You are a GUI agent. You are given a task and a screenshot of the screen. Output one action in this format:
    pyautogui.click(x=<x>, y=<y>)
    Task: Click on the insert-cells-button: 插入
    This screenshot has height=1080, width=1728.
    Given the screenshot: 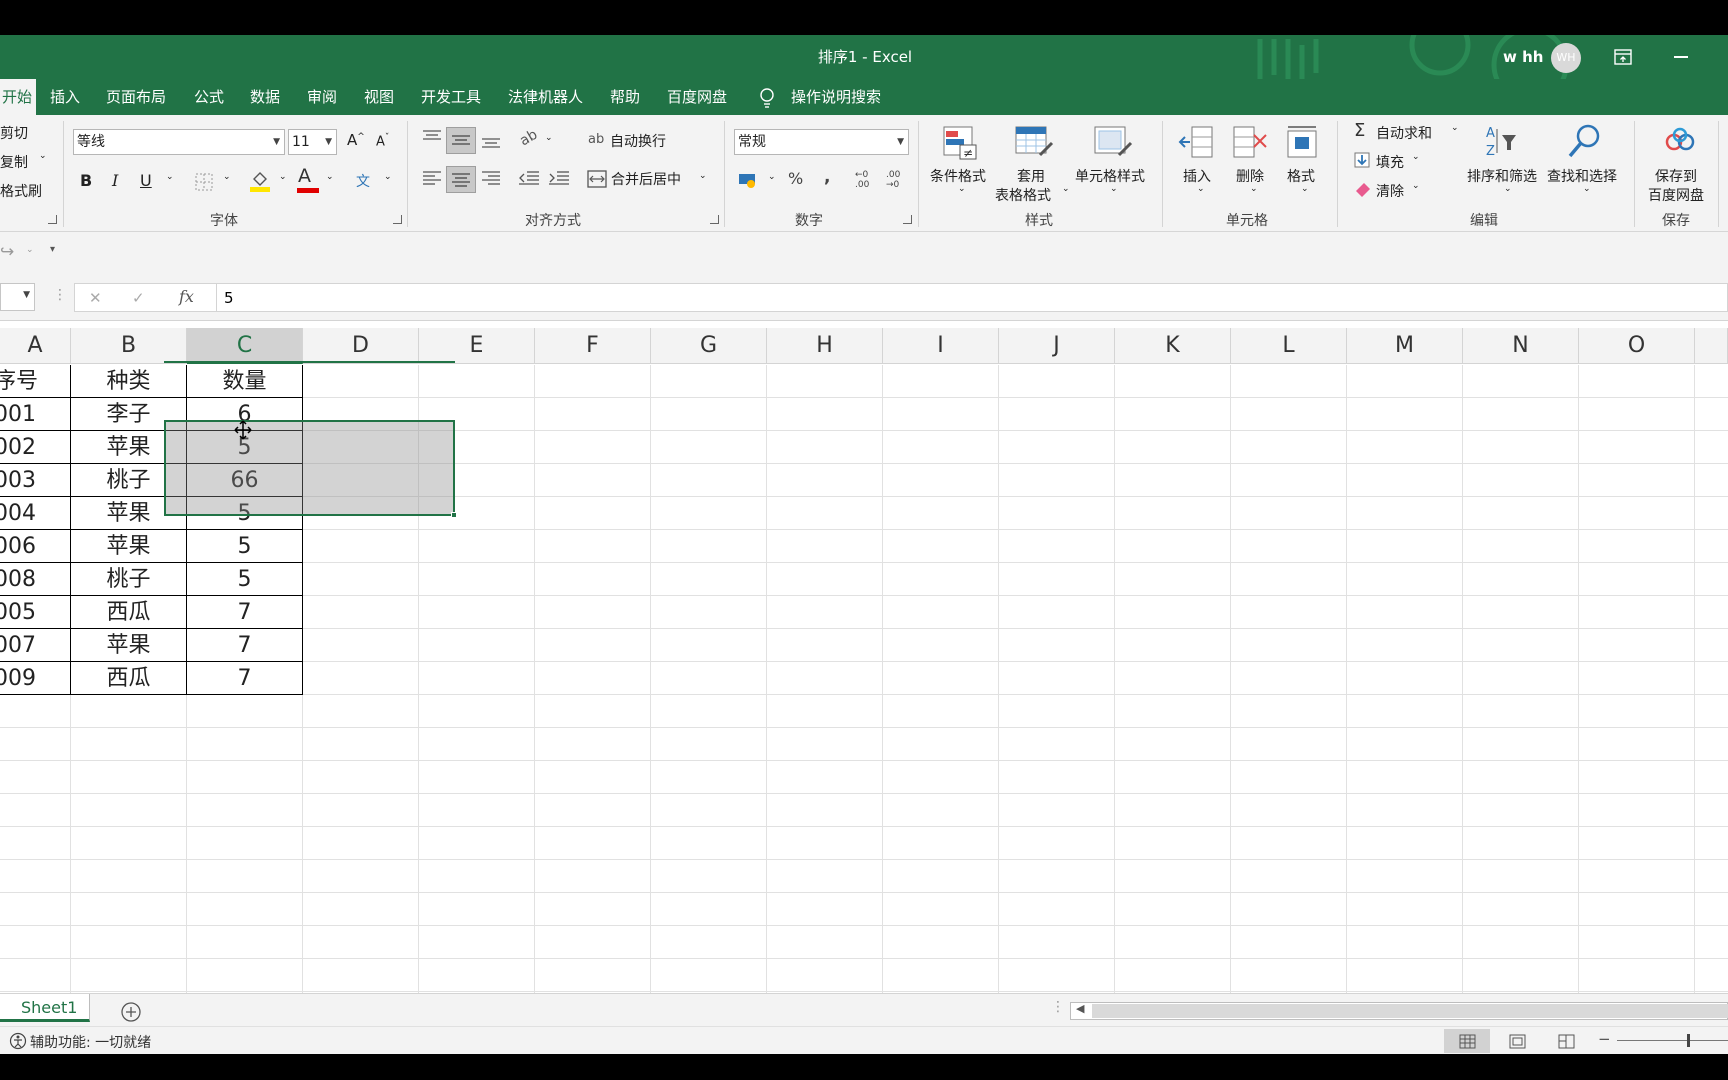 What is the action you would take?
    pyautogui.click(x=1197, y=176)
    